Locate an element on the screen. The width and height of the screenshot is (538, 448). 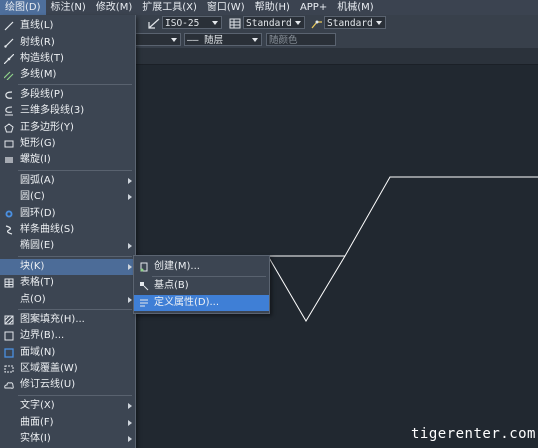
draw-menu-item-label: 圆(C) is located at coordinates (32, 196).